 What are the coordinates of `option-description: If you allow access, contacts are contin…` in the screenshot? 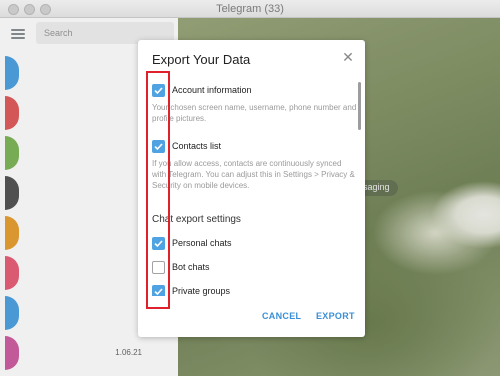 It's located at (253, 174).